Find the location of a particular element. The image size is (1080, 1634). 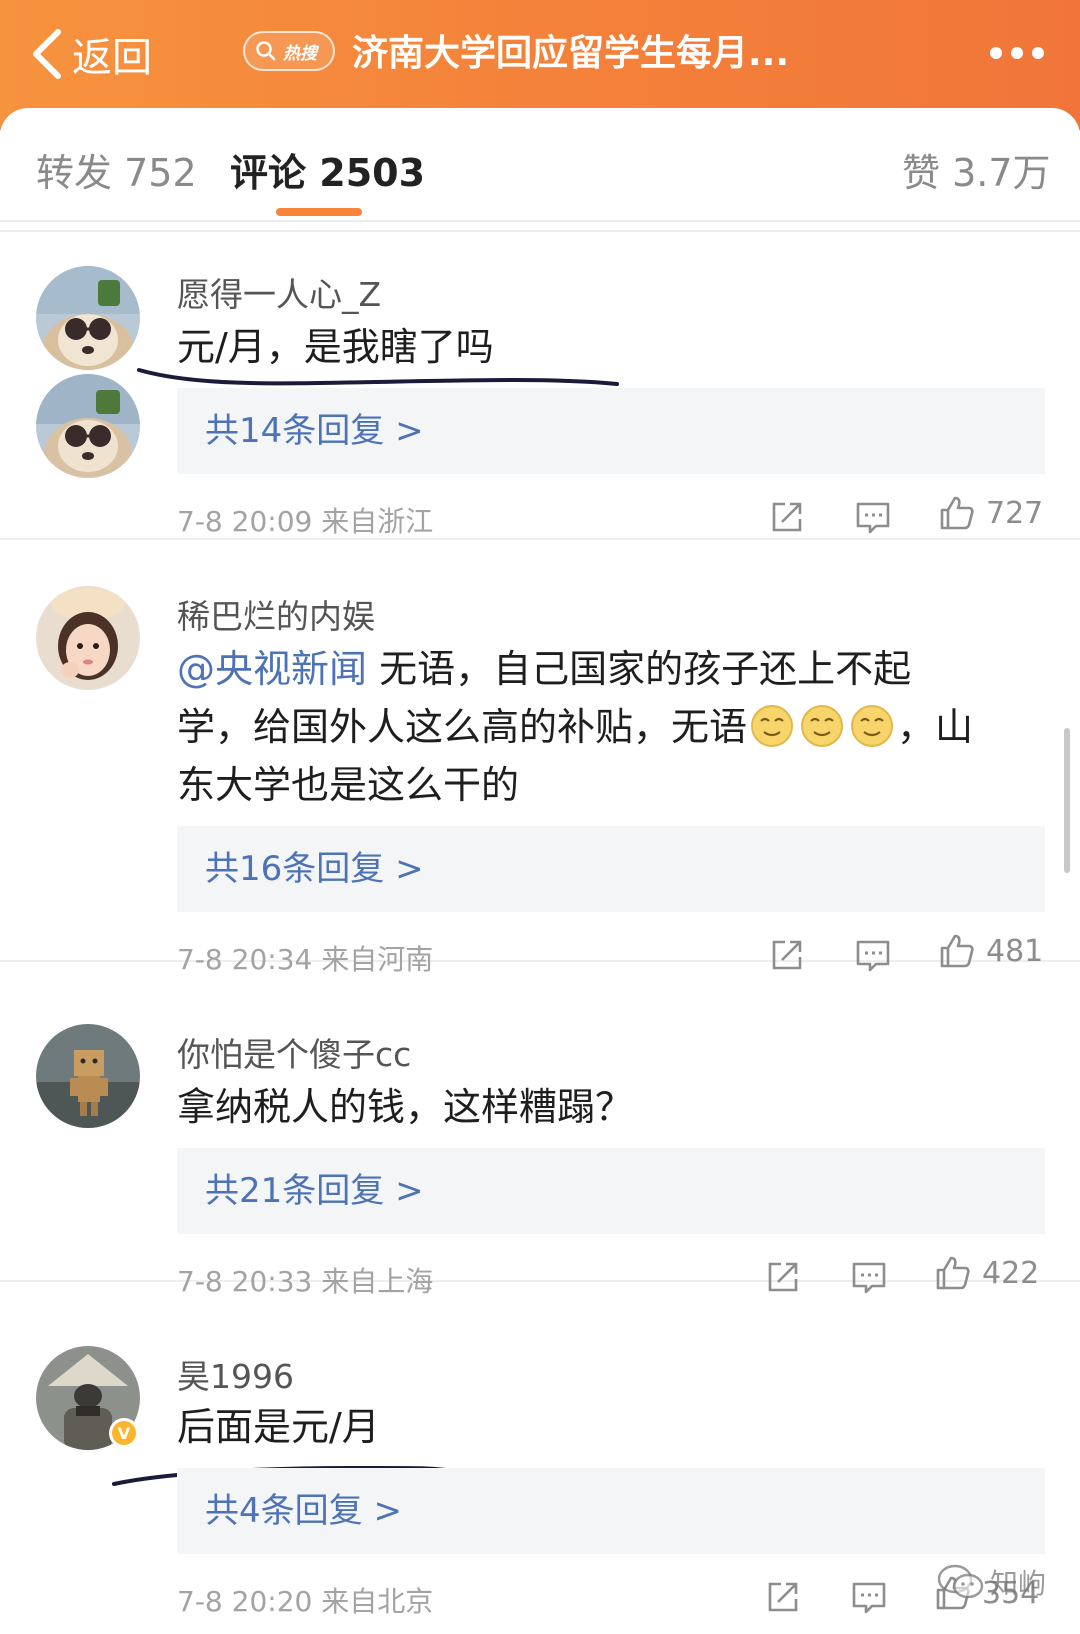

tab-comments: 评论 2503 is located at coordinates (327, 169).